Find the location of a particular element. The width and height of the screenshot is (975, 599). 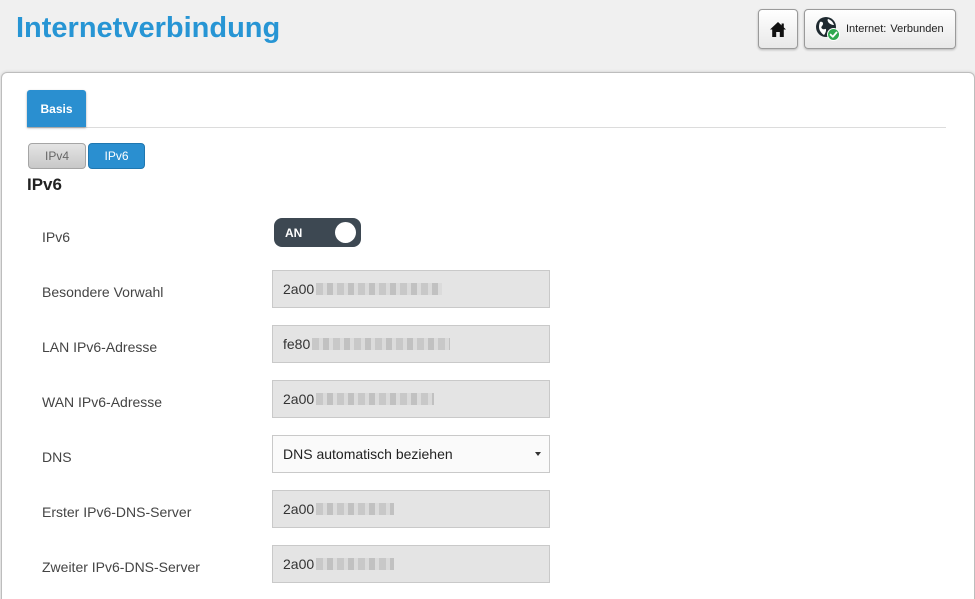

dns2-field: 2a00 is located at coordinates (411, 564).